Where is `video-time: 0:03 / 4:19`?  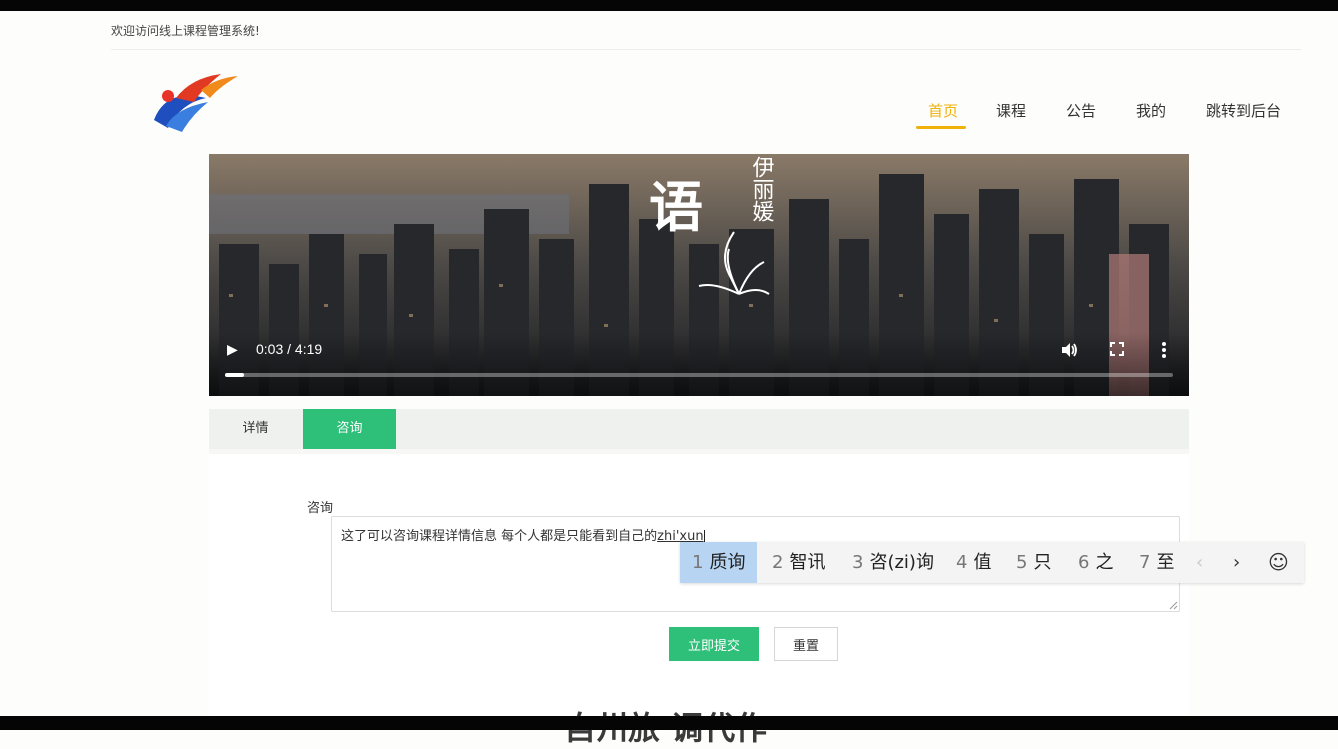
video-time: 0:03 / 4:19 is located at coordinates (289, 349).